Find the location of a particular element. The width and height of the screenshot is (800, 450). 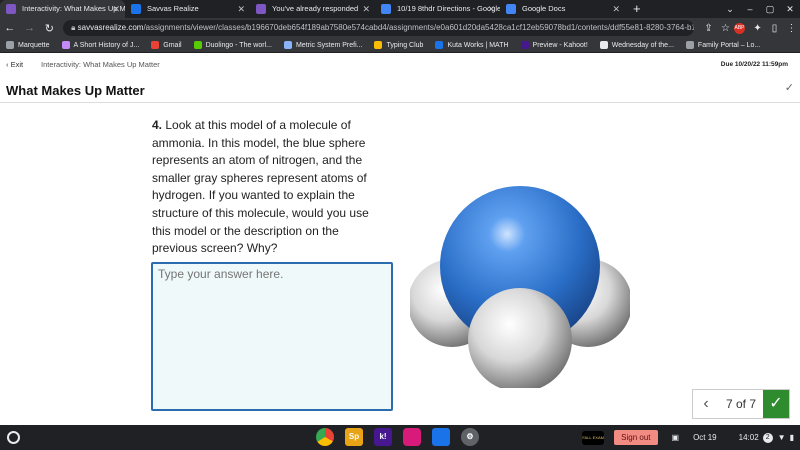

previous-page-button: ‹ is located at coordinates (706, 404).